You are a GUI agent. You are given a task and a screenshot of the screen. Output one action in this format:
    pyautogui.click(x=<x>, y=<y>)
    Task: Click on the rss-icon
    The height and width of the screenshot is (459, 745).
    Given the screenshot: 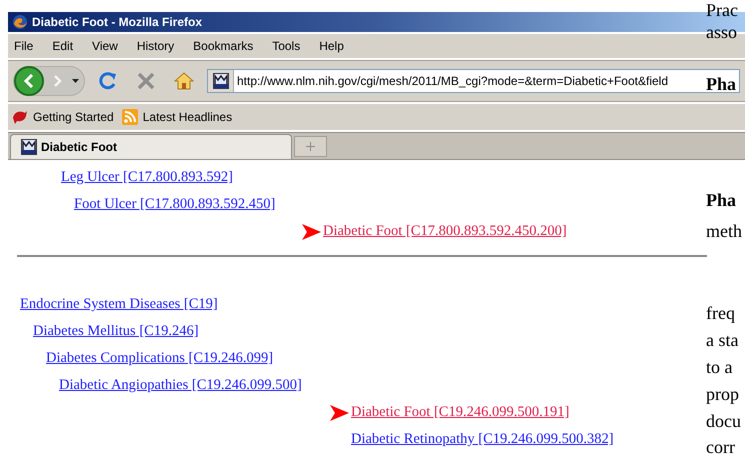 What is the action you would take?
    pyautogui.click(x=130, y=117)
    